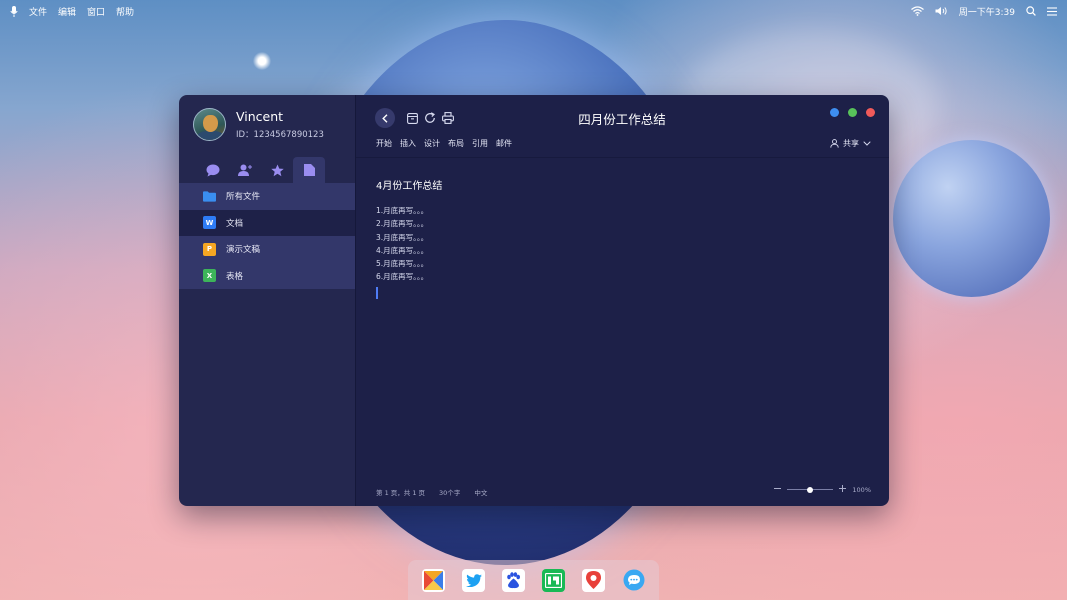 This screenshot has height=600, width=1067. What do you see at coordinates (867, 143) in the screenshot?
I see `chevron-down-icon` at bounding box center [867, 143].